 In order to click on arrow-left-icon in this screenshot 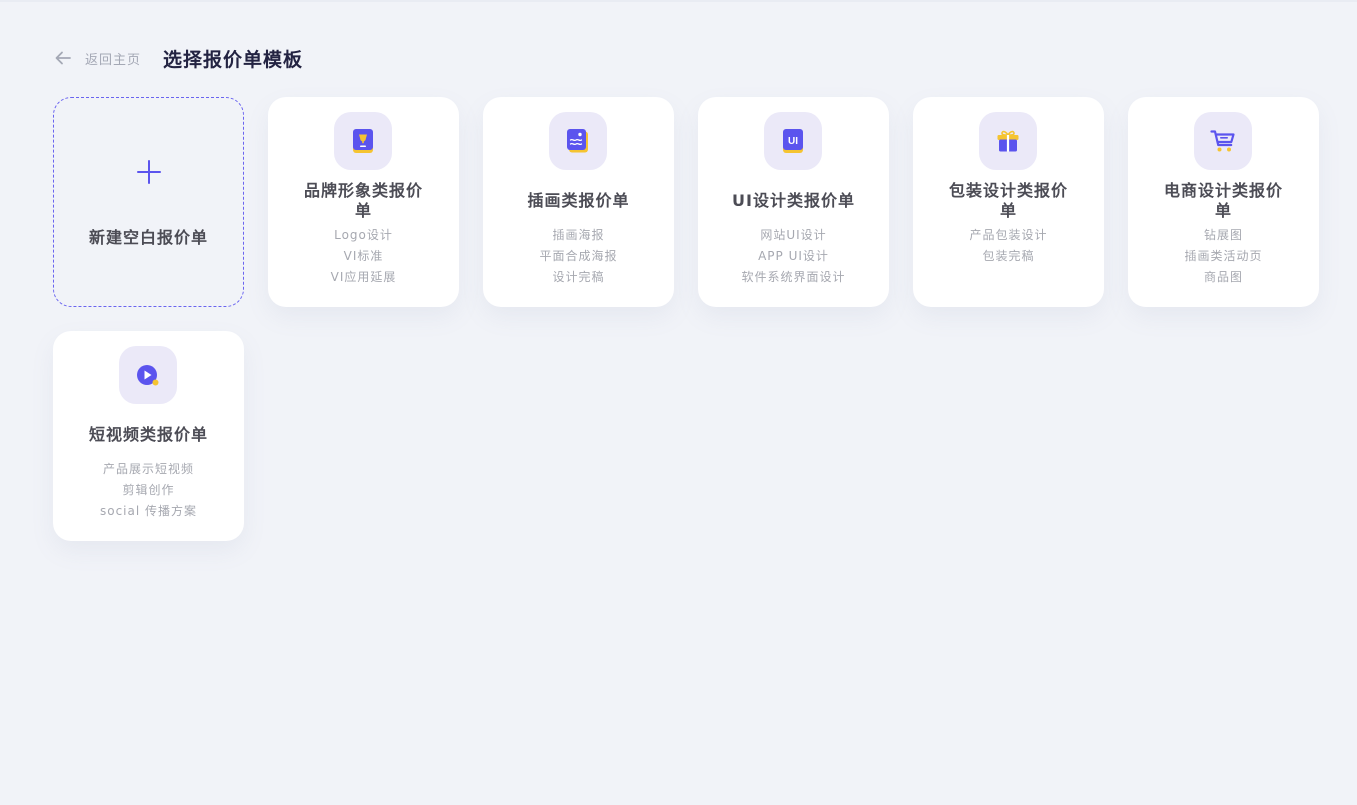, I will do `click(63, 58)`.